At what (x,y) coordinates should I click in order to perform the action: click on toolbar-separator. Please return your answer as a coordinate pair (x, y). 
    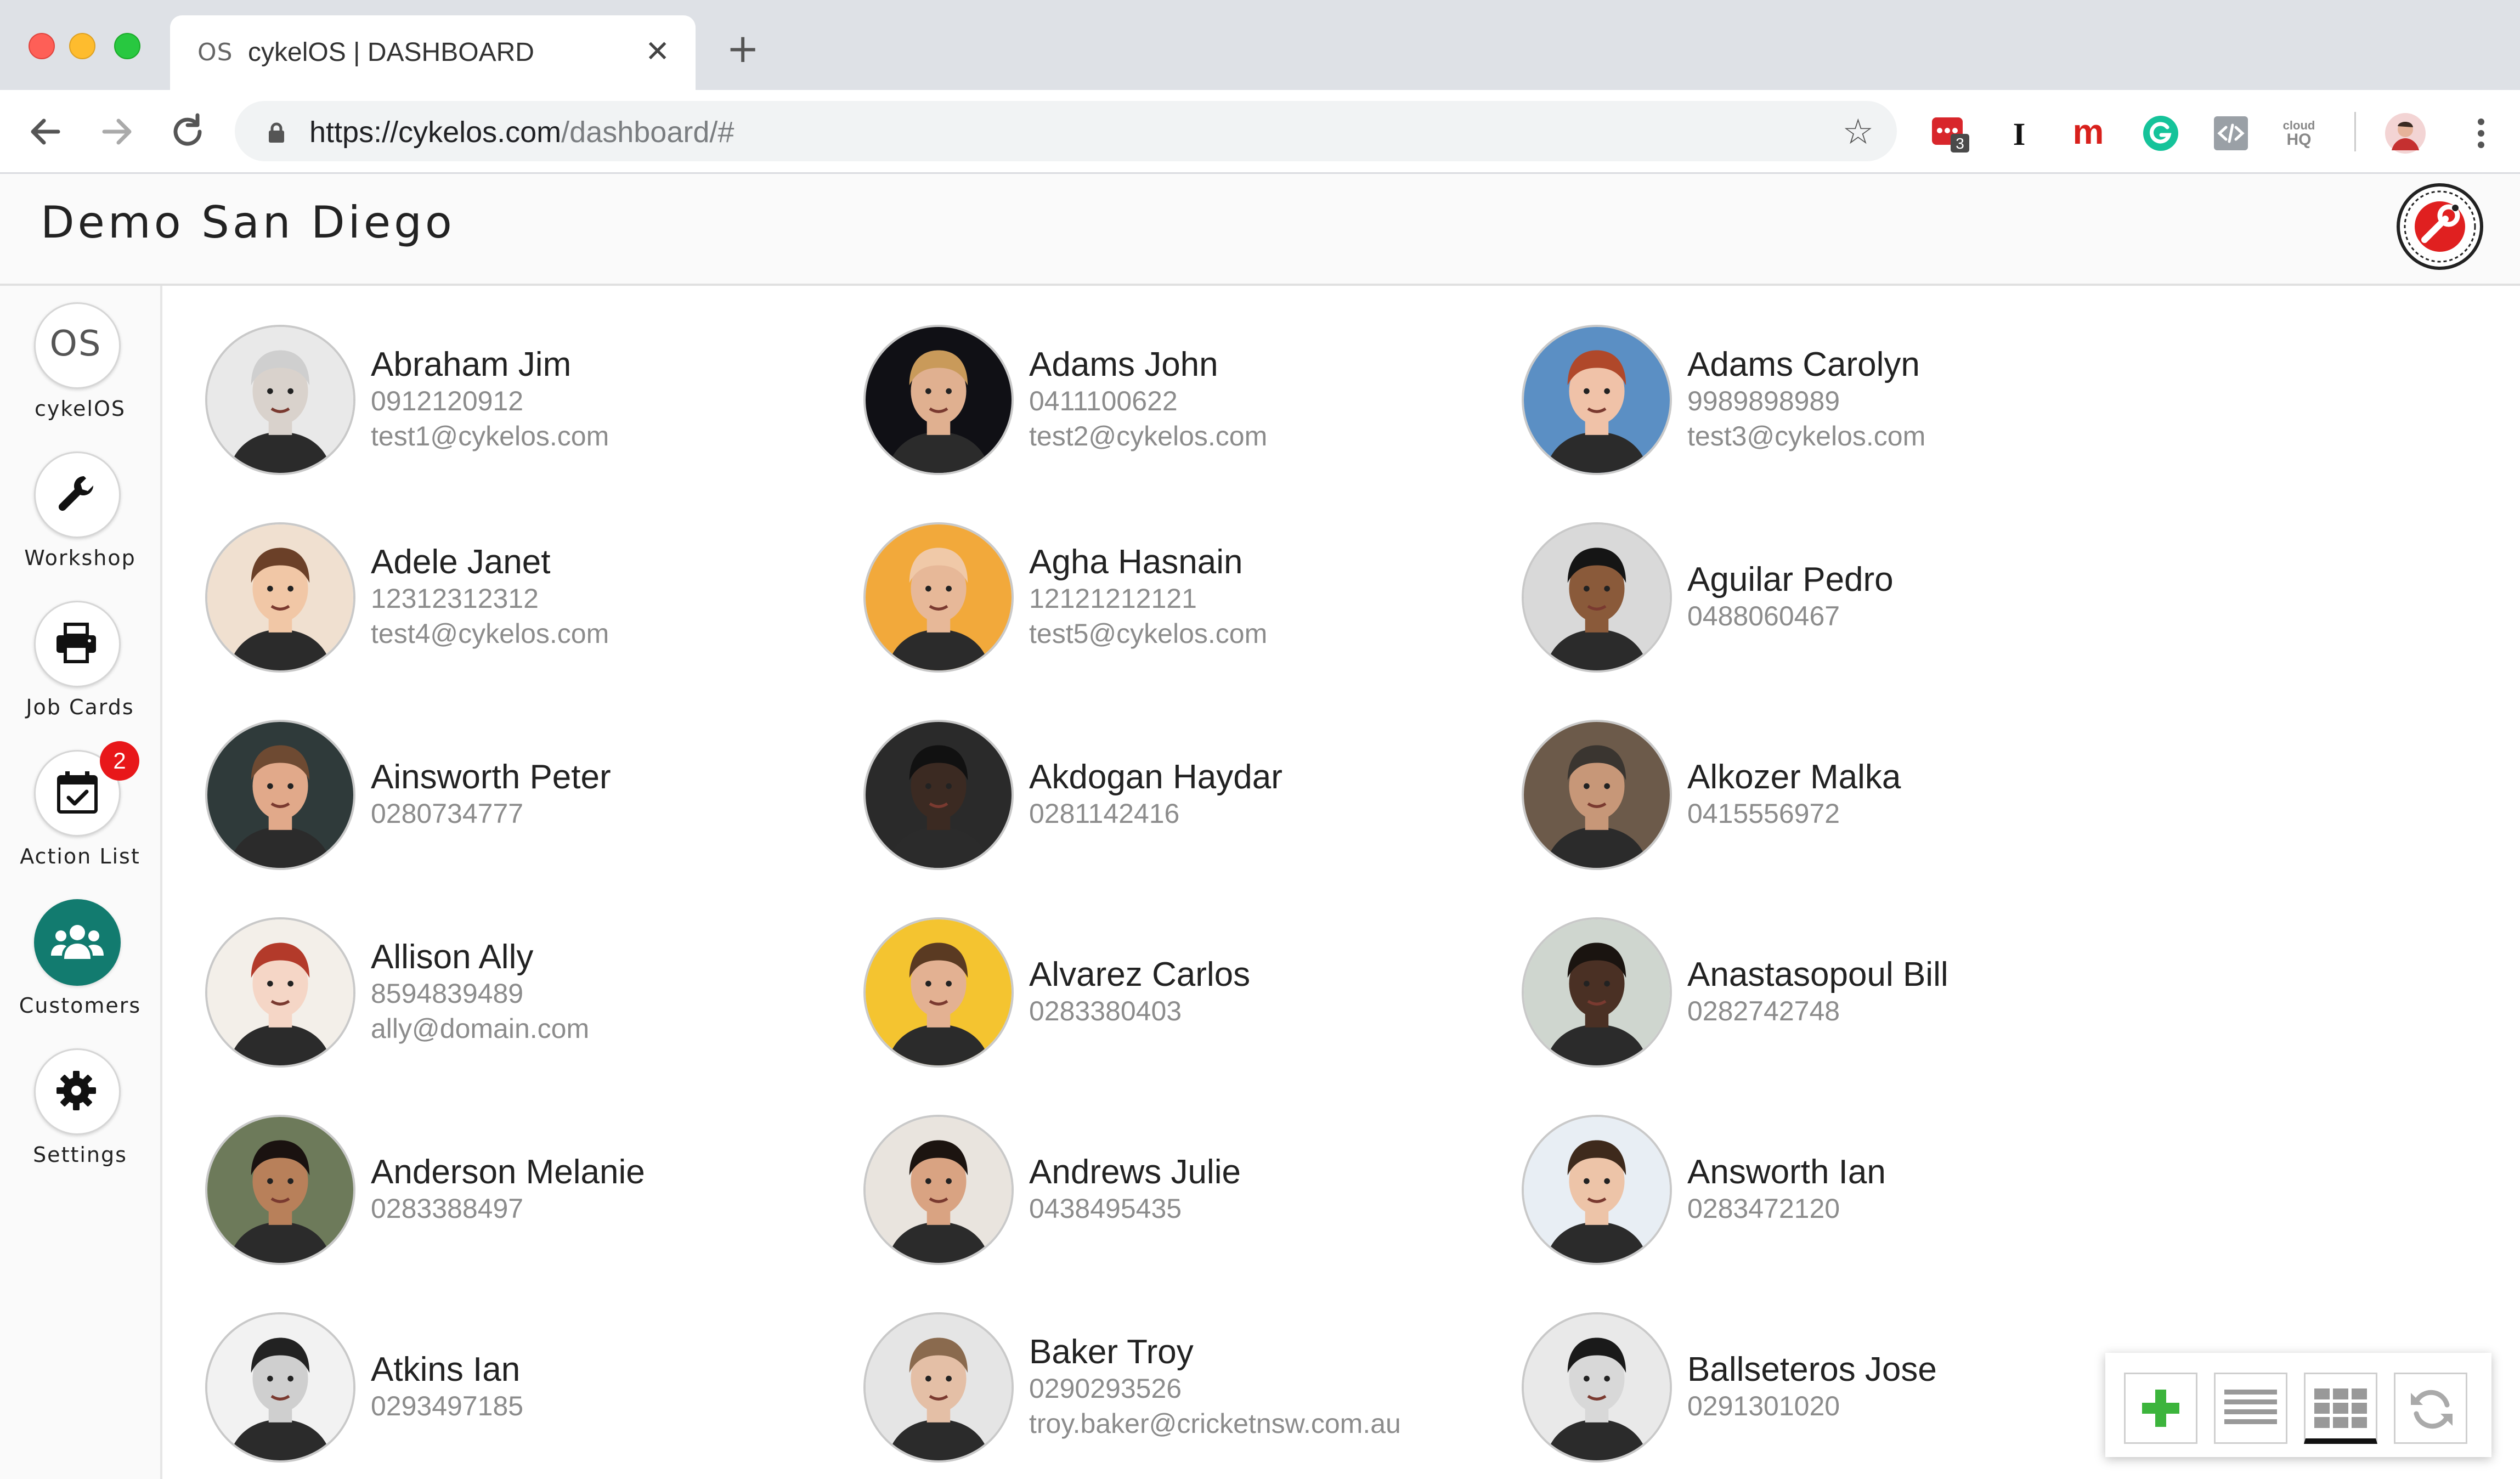
    Looking at the image, I should click on (2355, 131).